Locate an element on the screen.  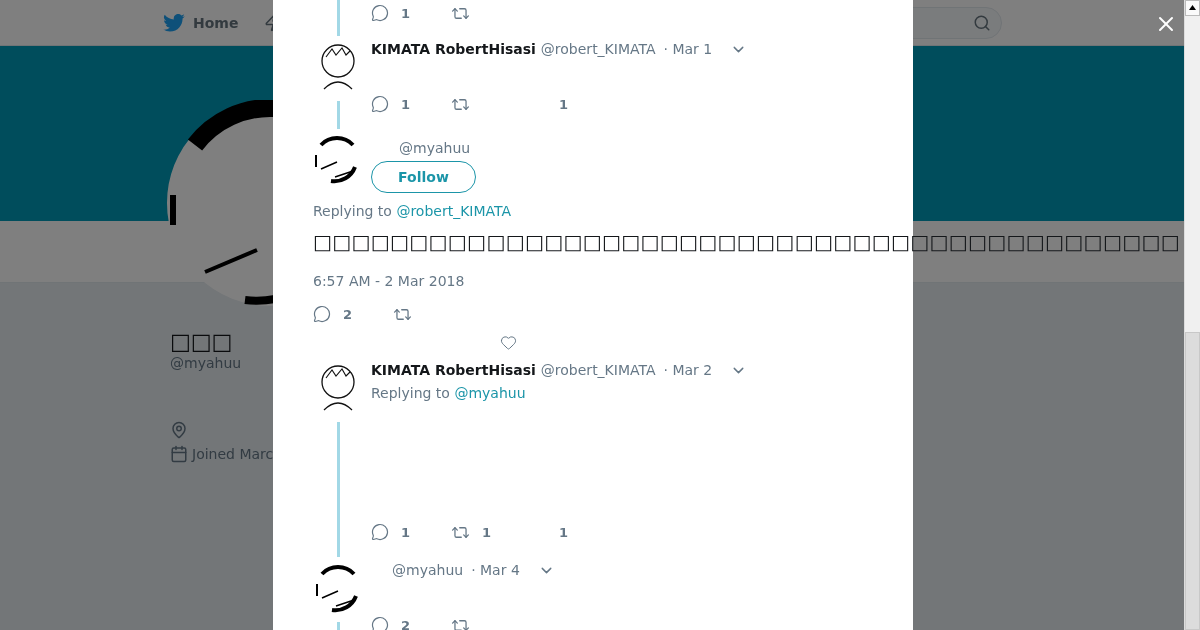
mention-link: @robert_KIMATA is located at coordinates (454, 211).